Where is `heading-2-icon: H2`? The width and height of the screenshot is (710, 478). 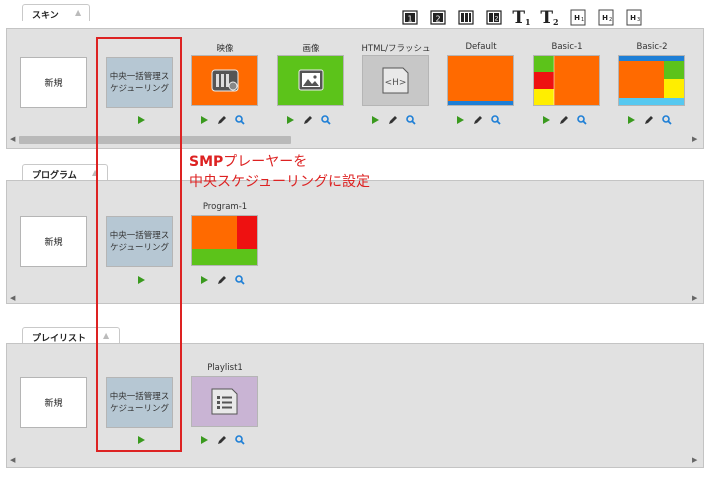
heading-2-icon: H2 is located at coordinates (605, 17).